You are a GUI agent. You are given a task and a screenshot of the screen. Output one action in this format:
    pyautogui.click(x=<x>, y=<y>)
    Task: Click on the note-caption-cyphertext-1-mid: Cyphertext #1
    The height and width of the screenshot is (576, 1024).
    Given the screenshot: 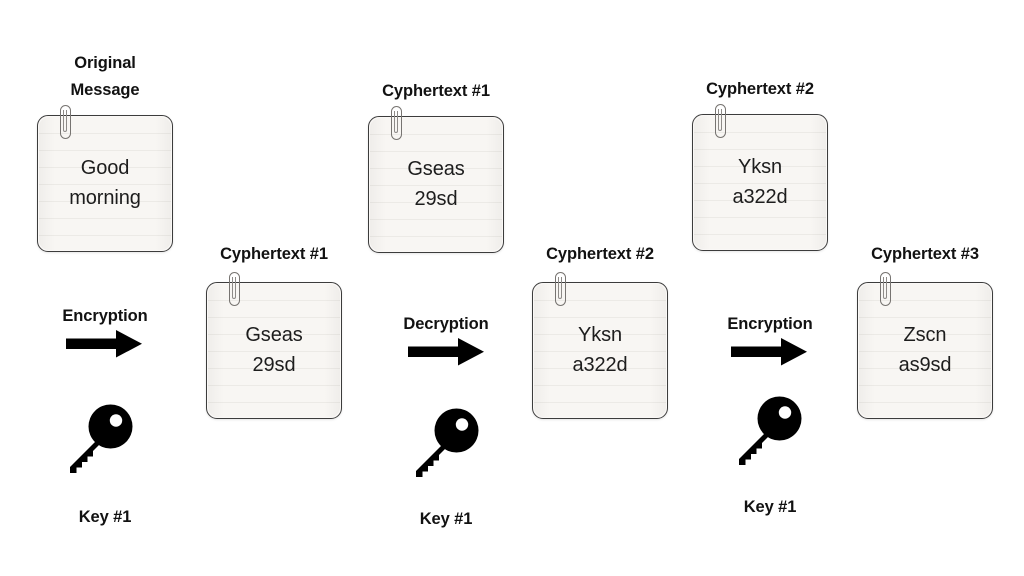 What is the action you would take?
    pyautogui.click(x=274, y=254)
    